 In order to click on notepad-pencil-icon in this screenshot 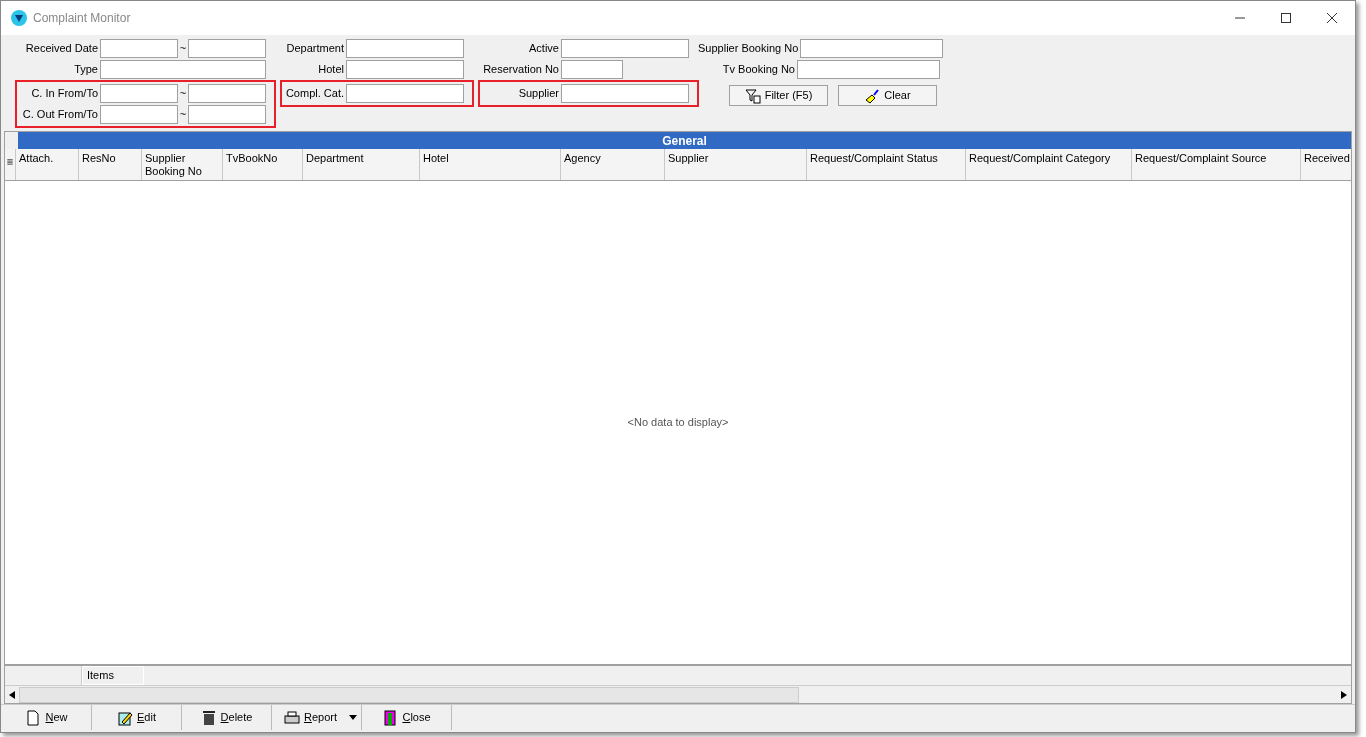, I will do `click(125, 717)`.